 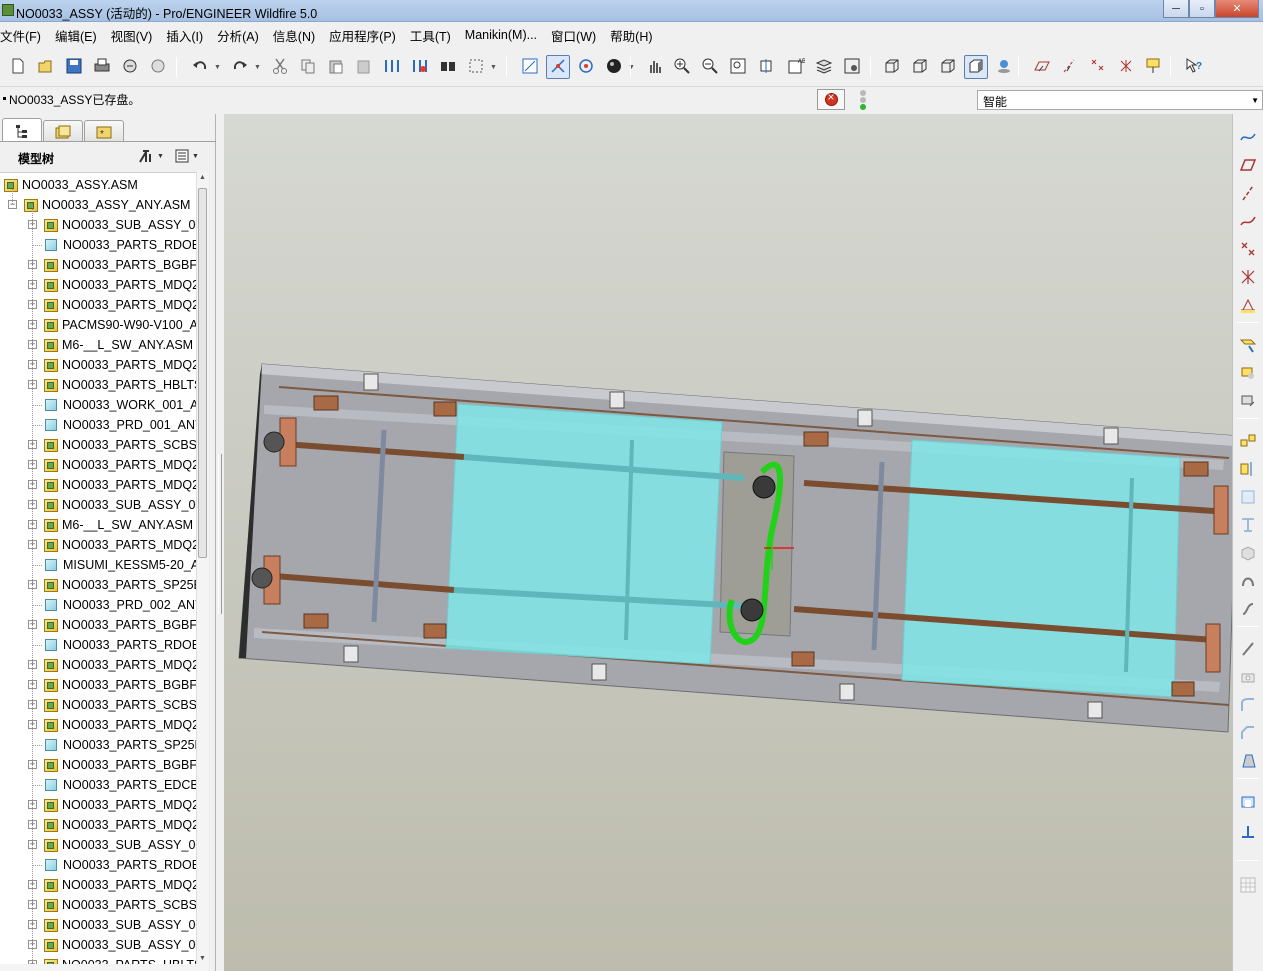 I want to click on component-place-button, so click(x=1248, y=346).